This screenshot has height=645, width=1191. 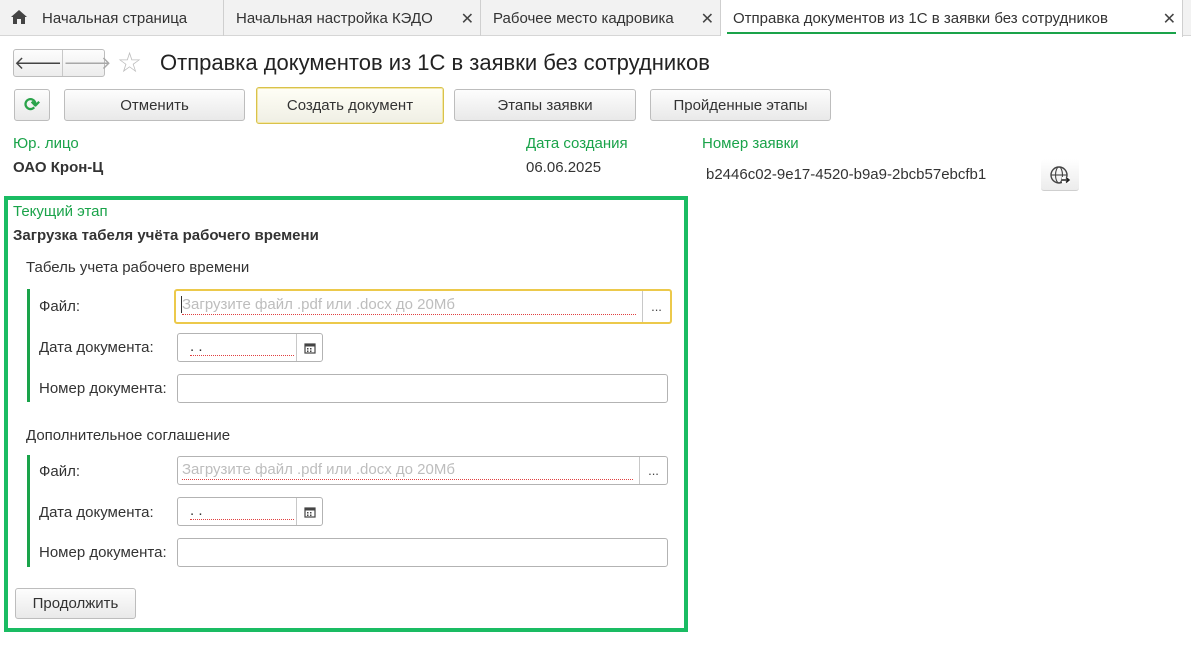 What do you see at coordinates (19, 17) in the screenshot?
I see `home-icon` at bounding box center [19, 17].